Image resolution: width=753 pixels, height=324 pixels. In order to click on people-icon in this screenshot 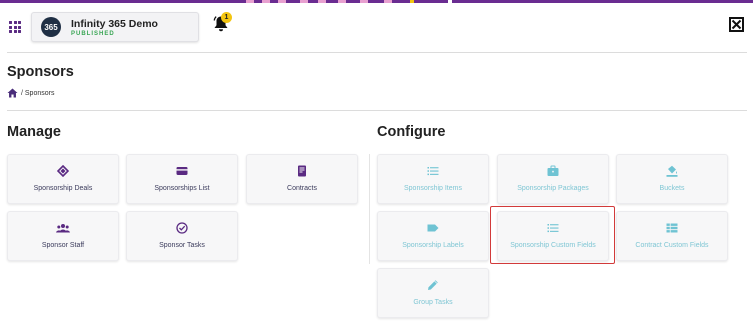, I will do `click(63, 228)`.